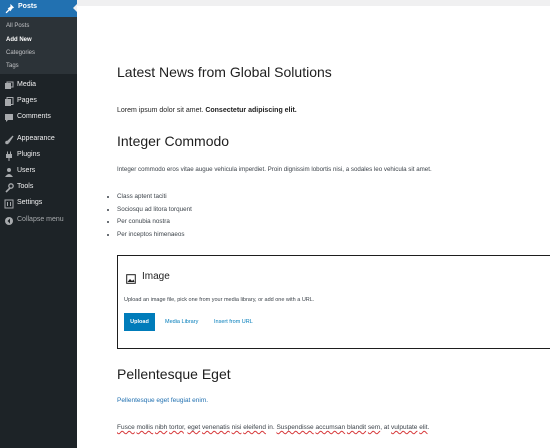  What do you see at coordinates (34, 116) in the screenshot?
I see `sidebar-item-label: Comments` at bounding box center [34, 116].